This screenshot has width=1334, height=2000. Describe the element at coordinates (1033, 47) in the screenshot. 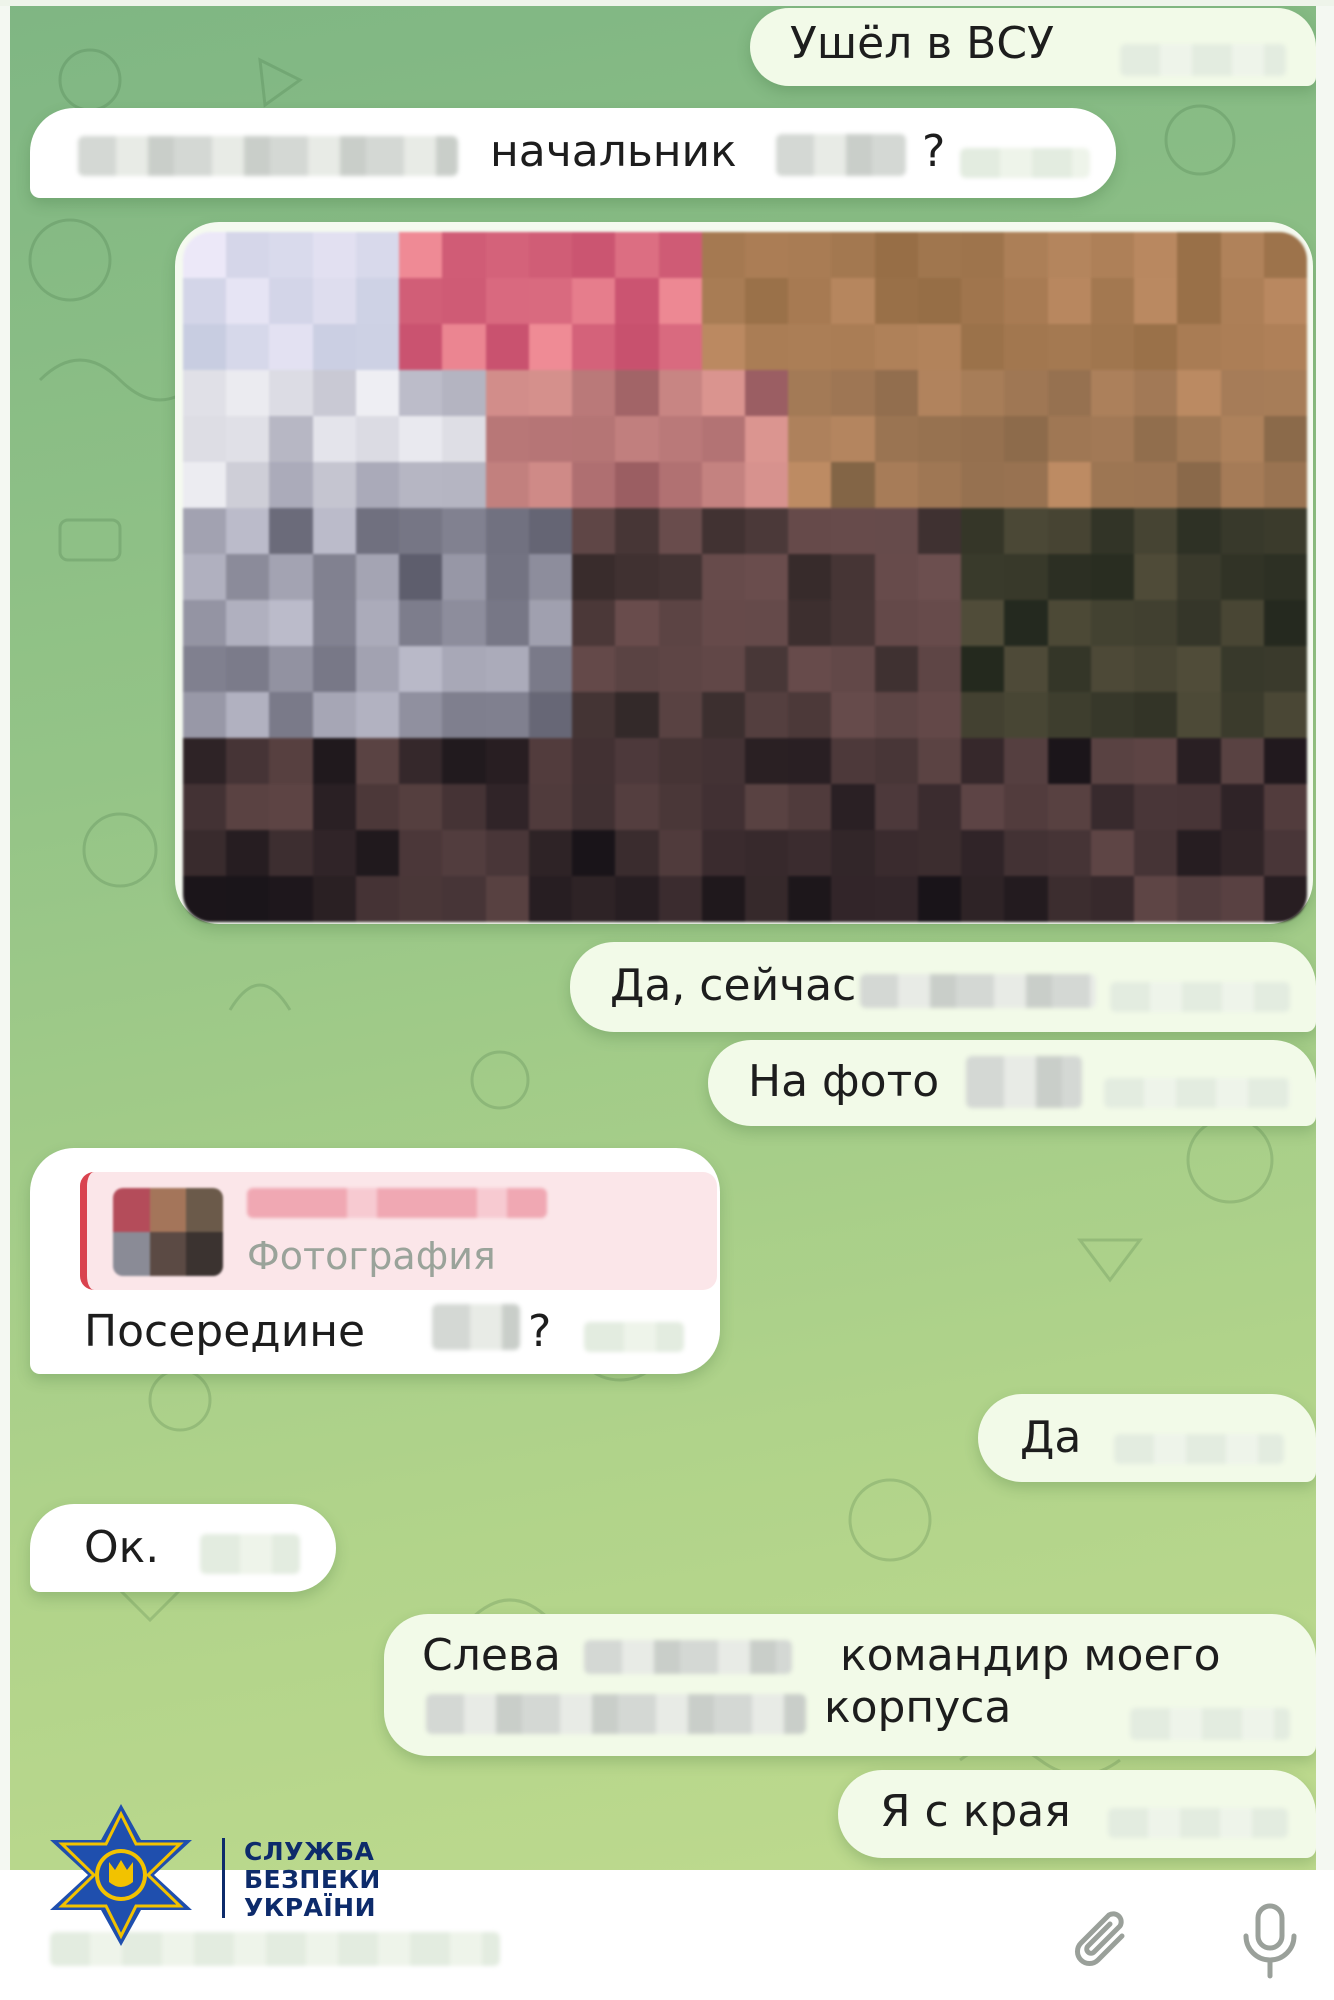

I see `message-bubble: Ушёл в ВСУ` at that location.